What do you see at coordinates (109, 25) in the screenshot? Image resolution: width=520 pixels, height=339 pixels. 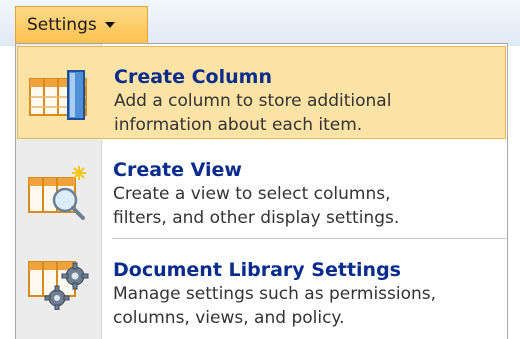 I see `chevron-down-icon` at bounding box center [109, 25].